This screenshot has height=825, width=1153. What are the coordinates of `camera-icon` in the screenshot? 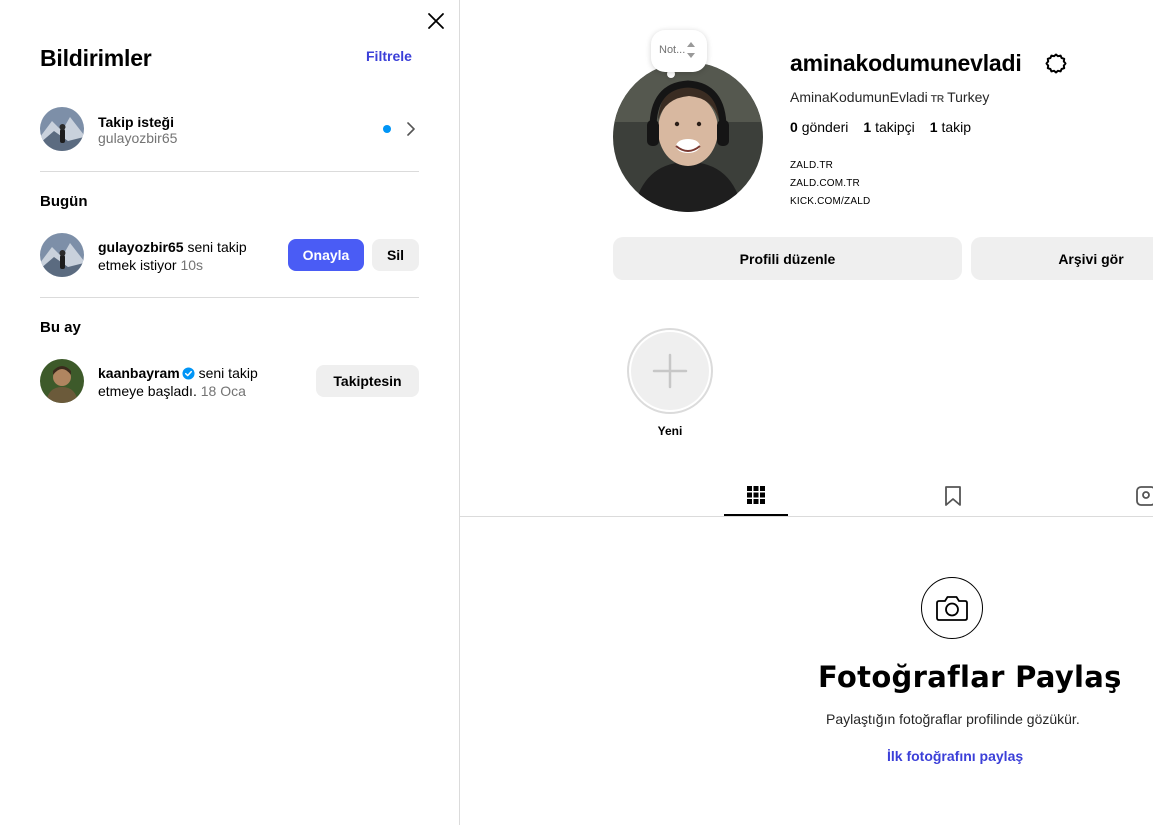 It's located at (952, 608).